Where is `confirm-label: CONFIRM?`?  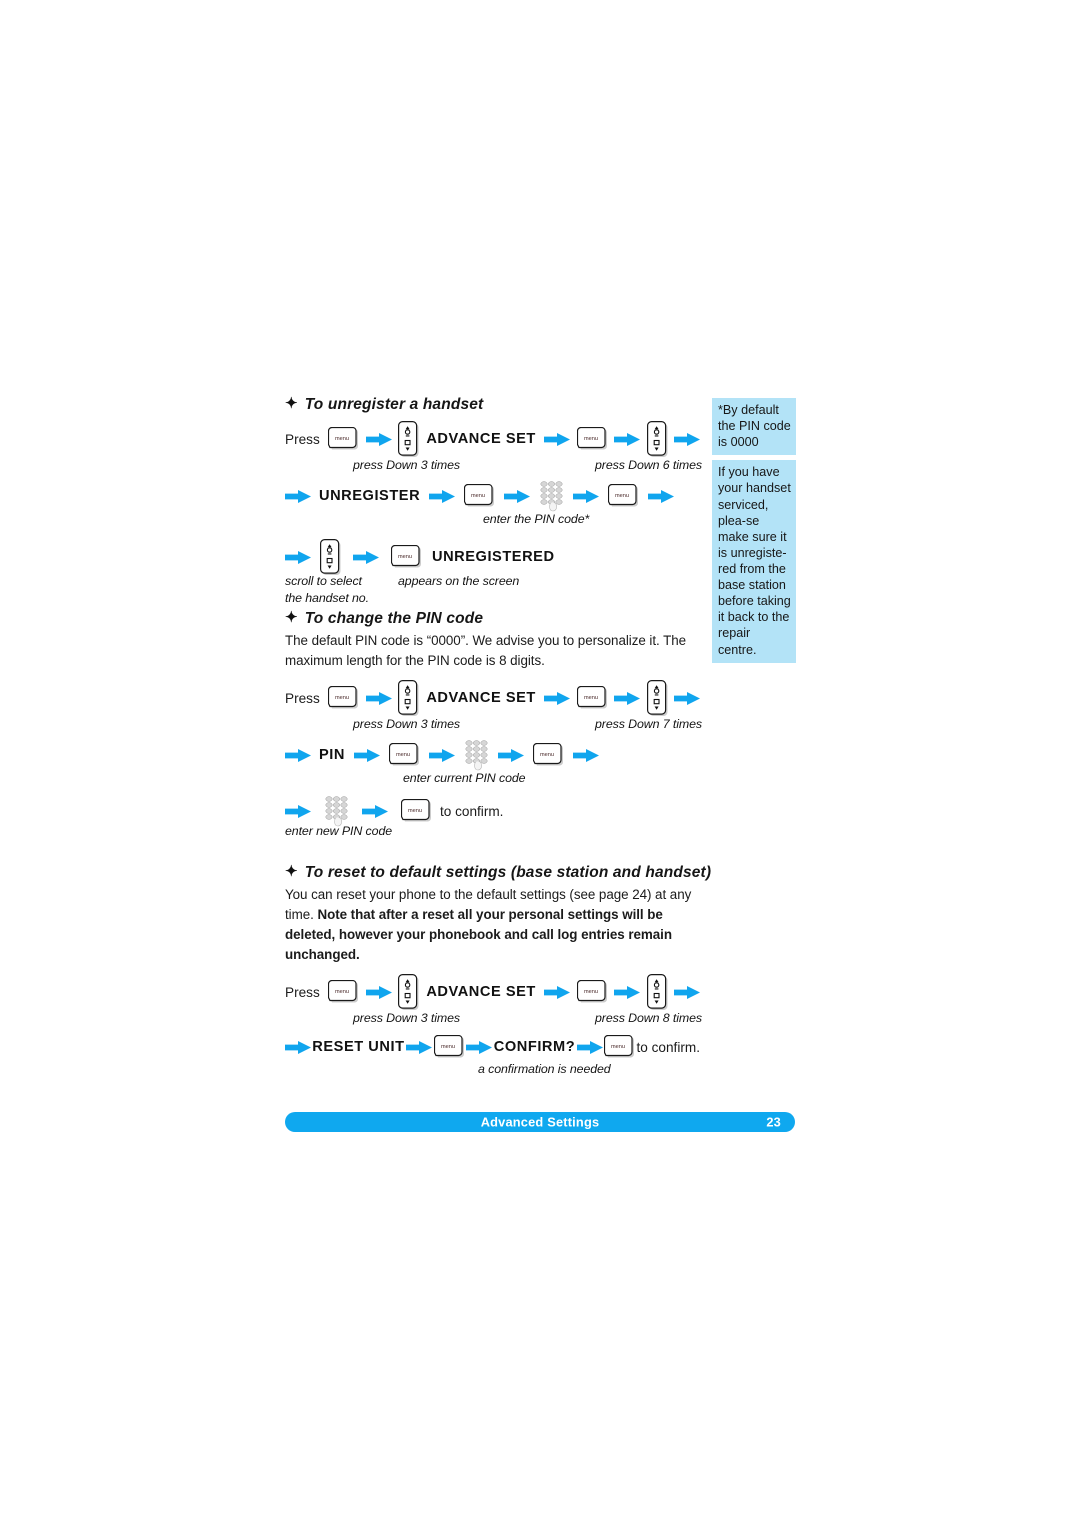
confirm-label: CONFIRM? is located at coordinates (534, 1047).